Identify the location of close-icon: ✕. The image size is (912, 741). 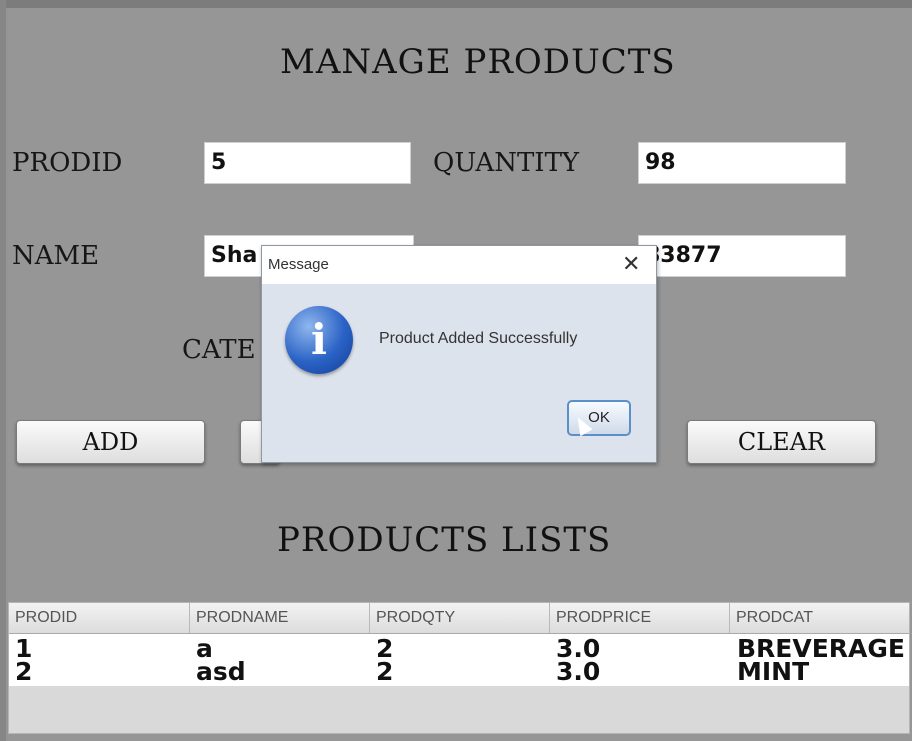
(631, 264).